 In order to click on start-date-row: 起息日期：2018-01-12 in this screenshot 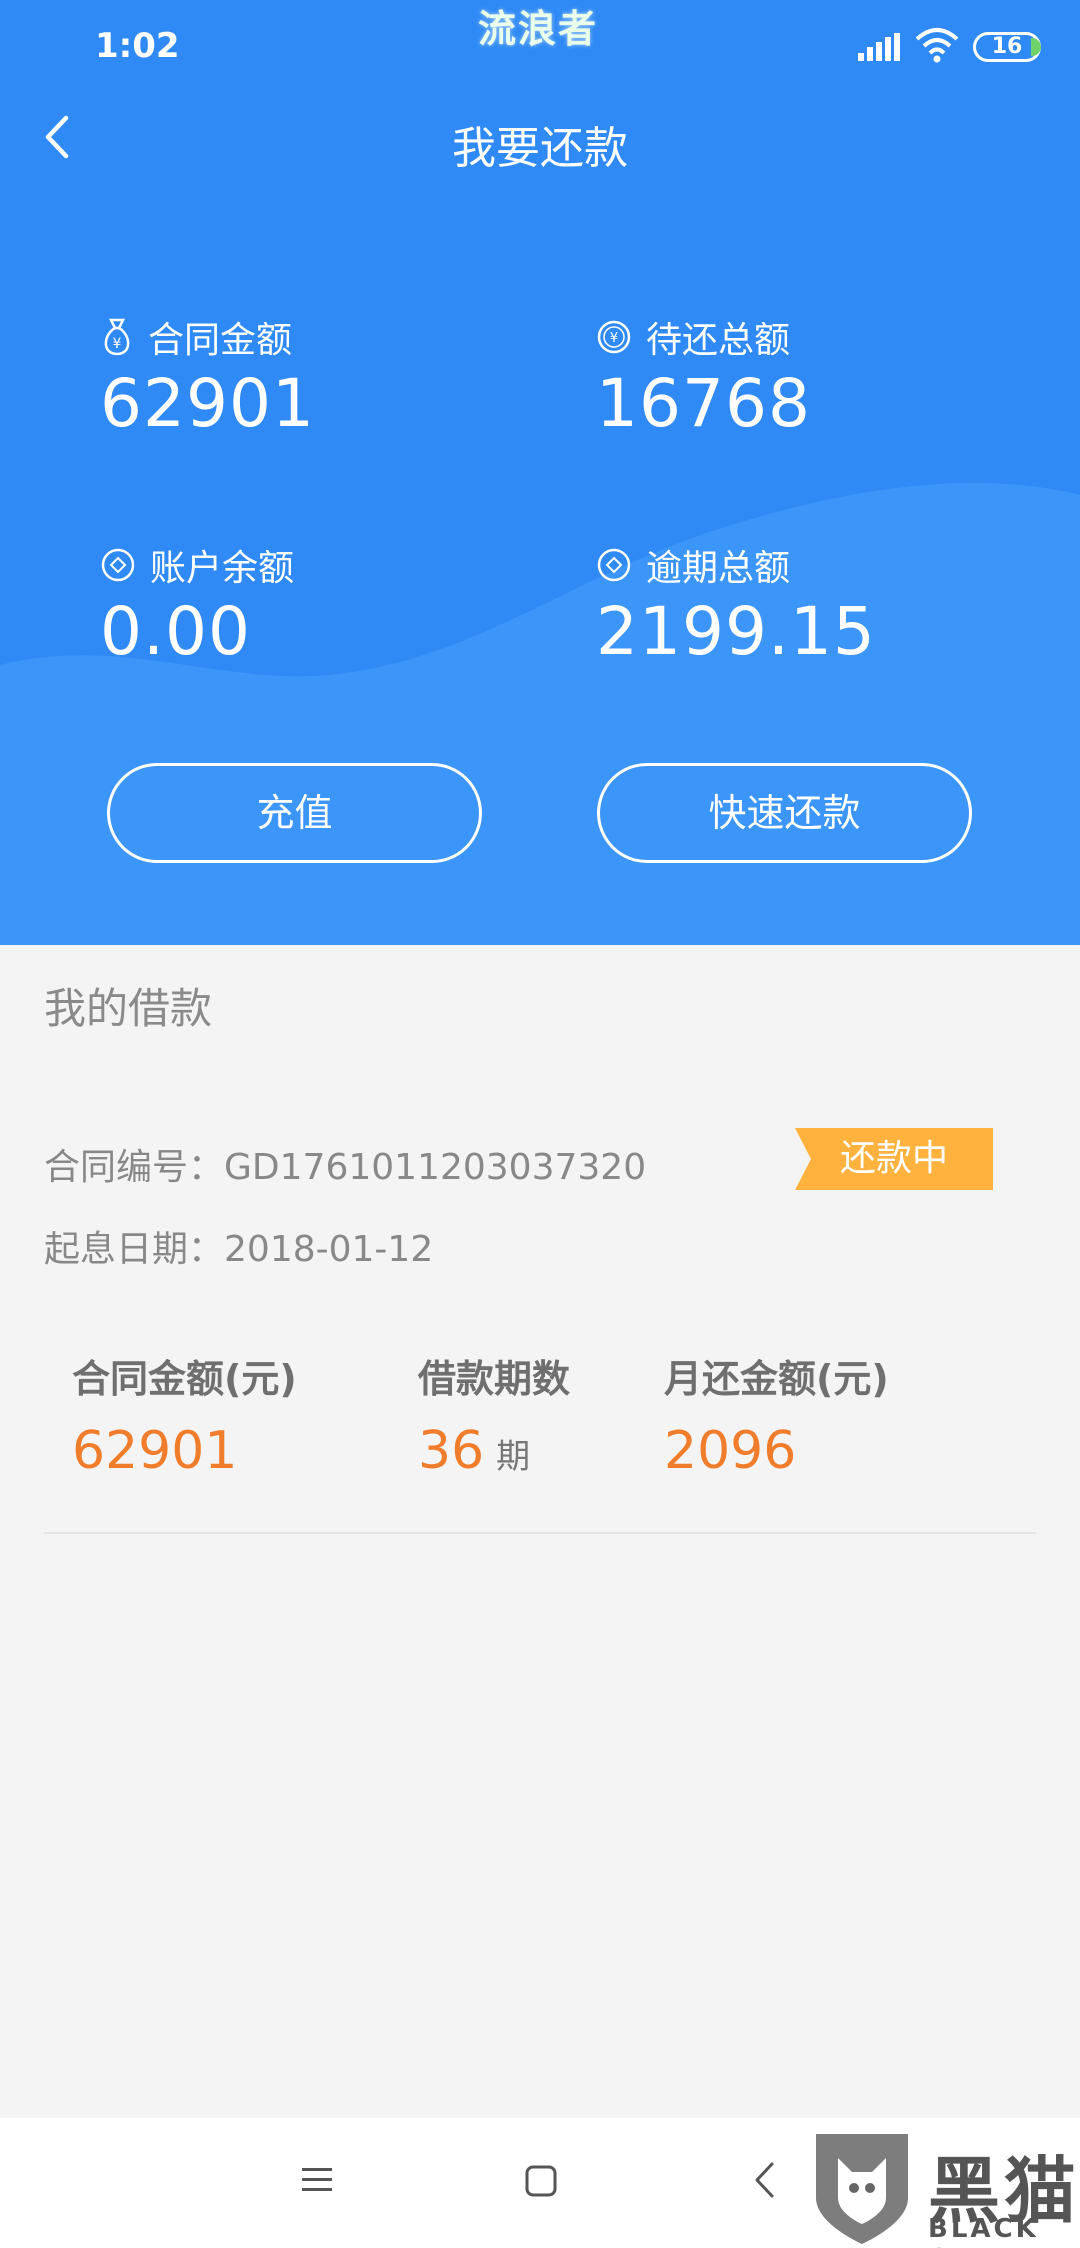, I will do `click(238, 1246)`.